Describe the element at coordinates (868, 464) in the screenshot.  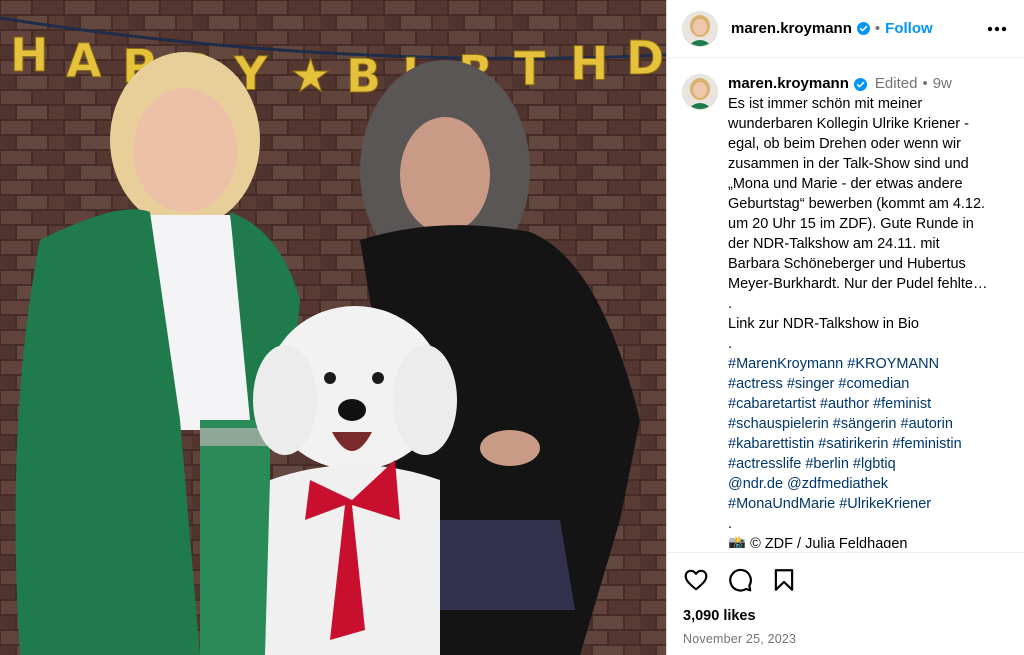
I see `hashtag-line: #actresslife #berlin #lgbtiq` at that location.